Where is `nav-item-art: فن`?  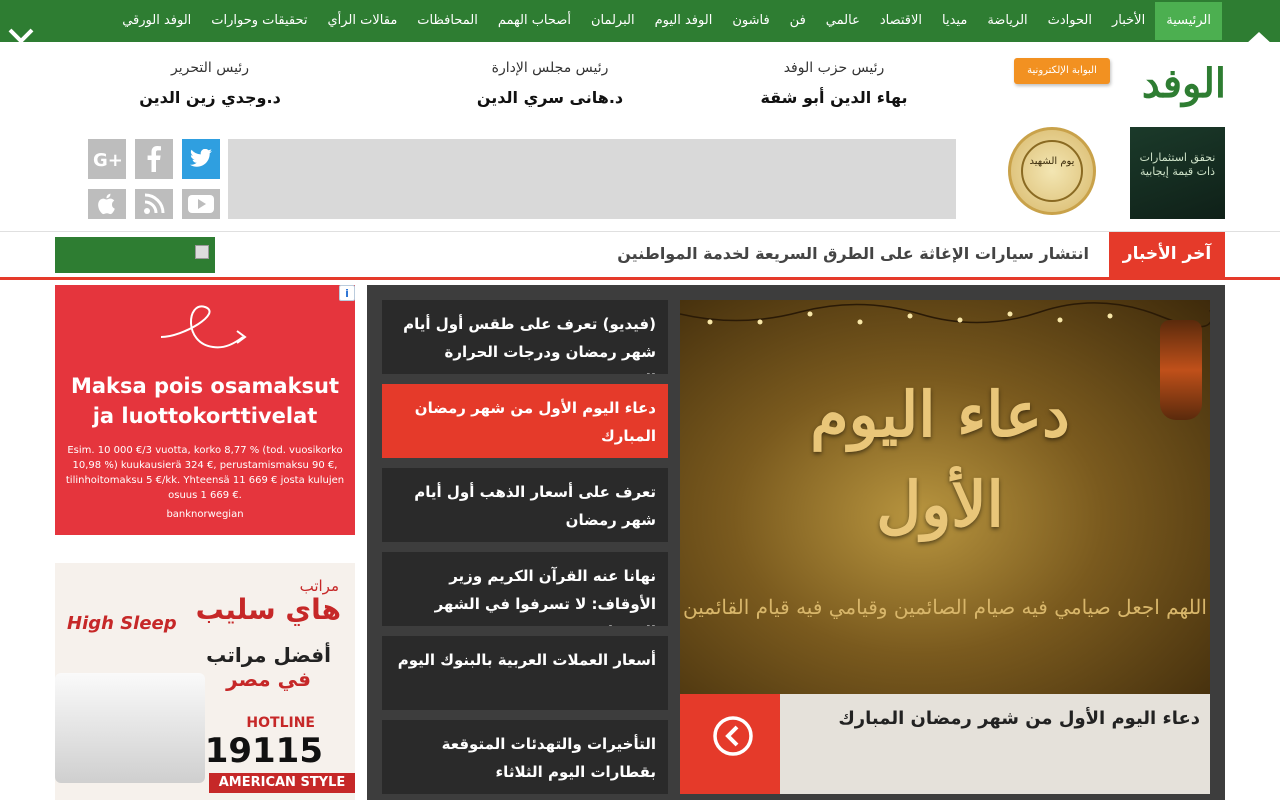 nav-item-art: فن is located at coordinates (798, 21).